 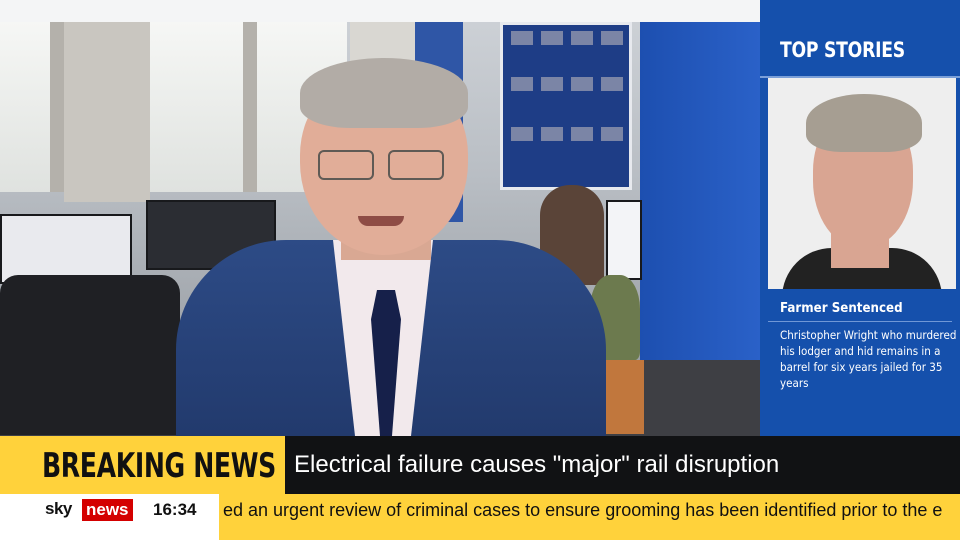 What do you see at coordinates (57, 107) in the screenshot?
I see `window-frame` at bounding box center [57, 107].